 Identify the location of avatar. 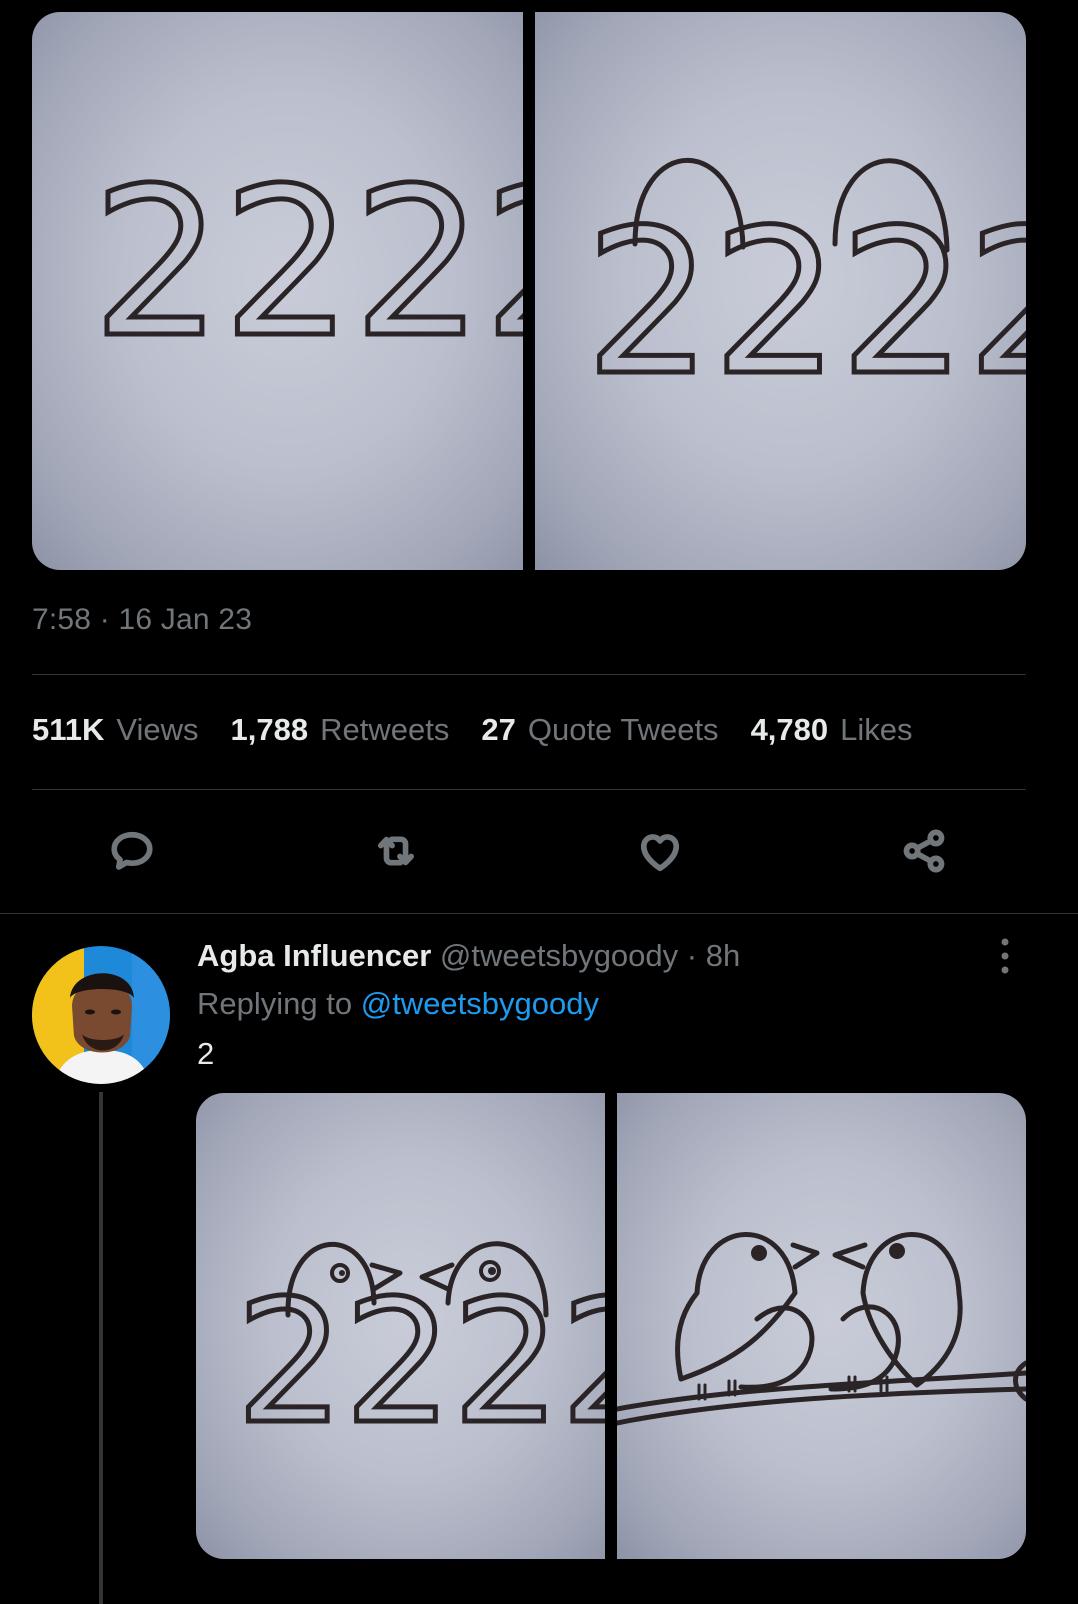
(101, 1015).